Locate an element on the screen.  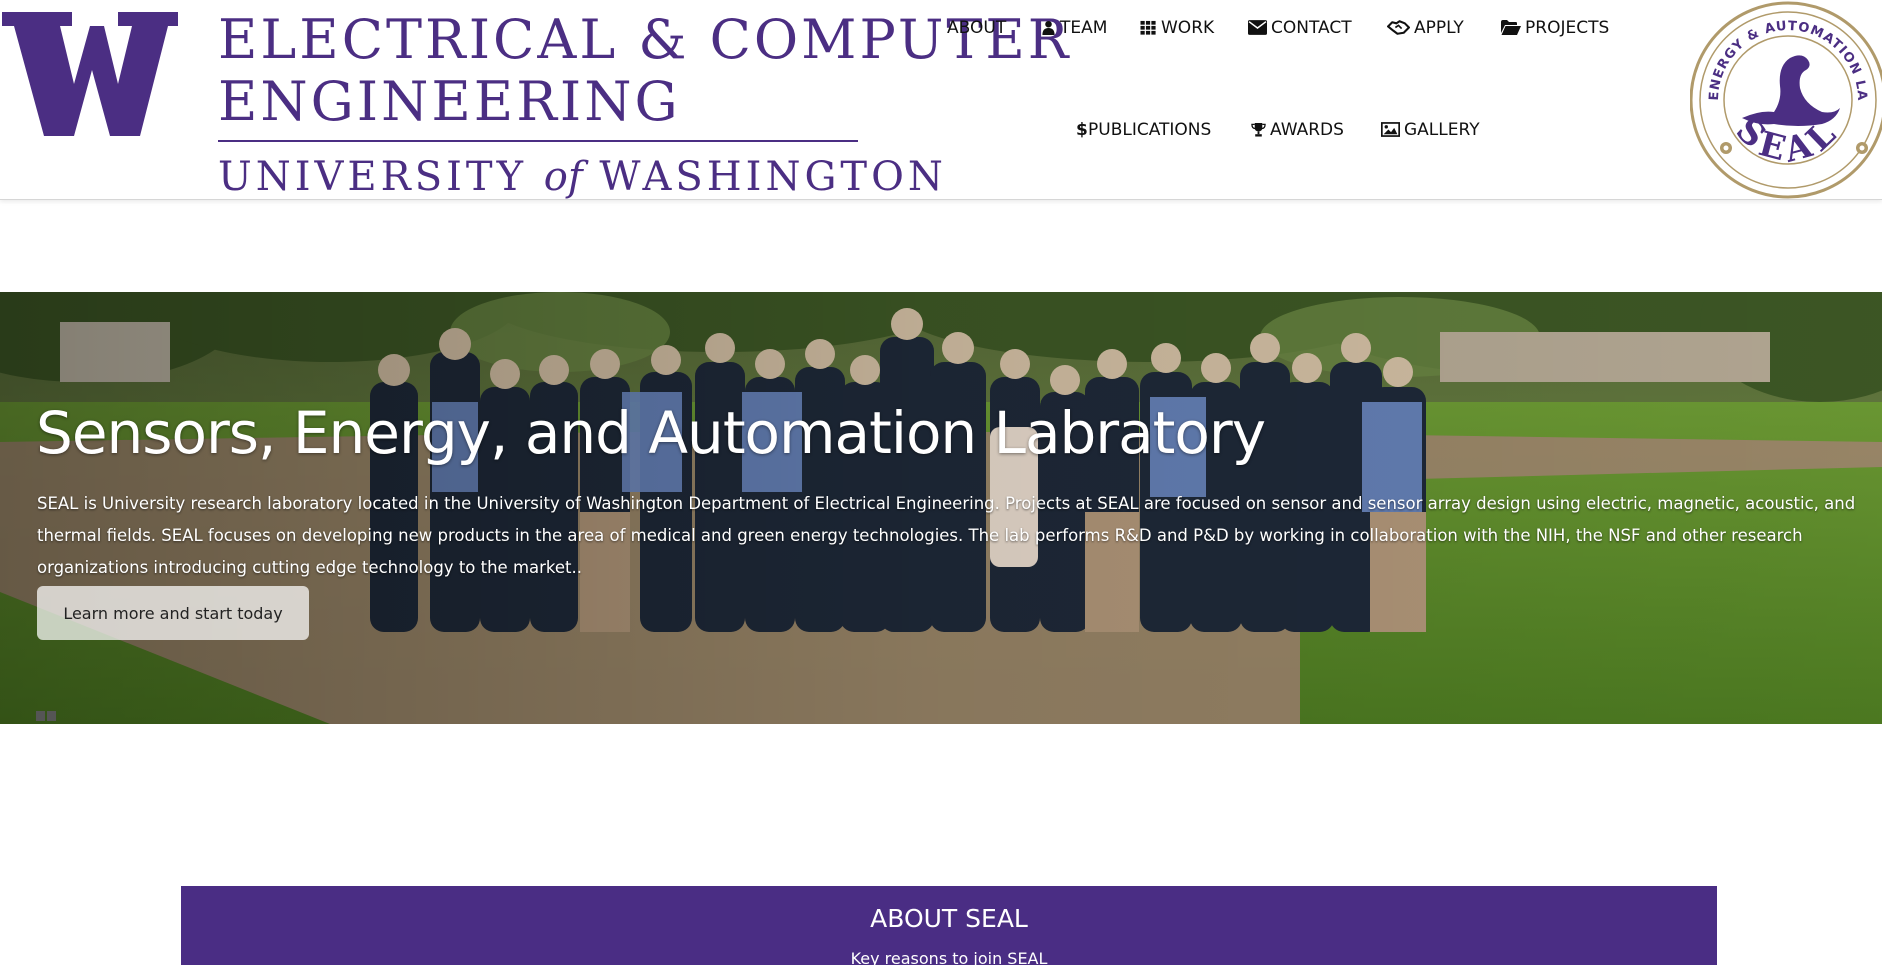
university-name-of: of is located at coordinates (563, 177).